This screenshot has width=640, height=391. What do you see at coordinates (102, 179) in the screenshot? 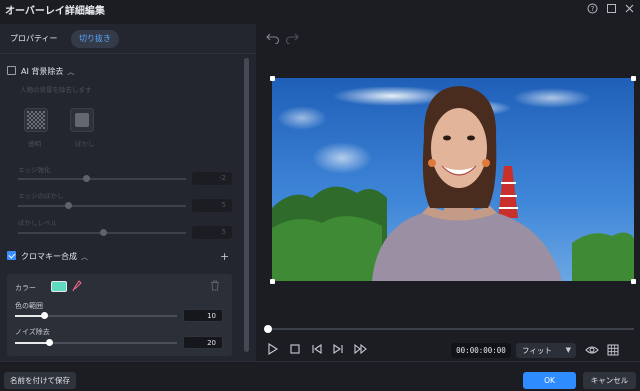
I see `edge-enhance-slider` at bounding box center [102, 179].